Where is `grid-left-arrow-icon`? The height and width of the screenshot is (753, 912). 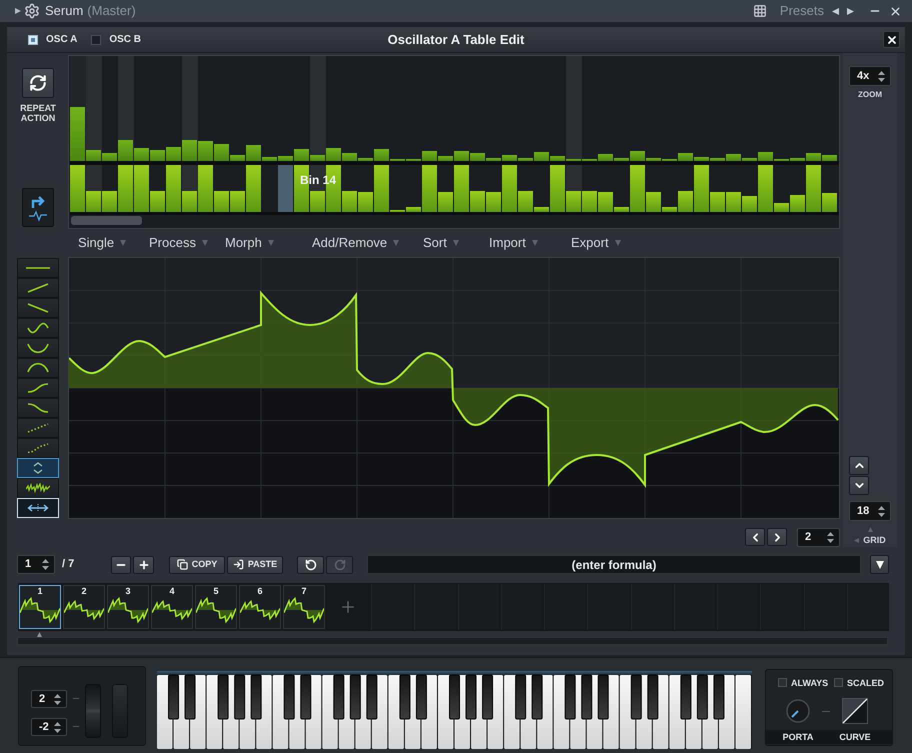 grid-left-arrow-icon is located at coordinates (857, 540).